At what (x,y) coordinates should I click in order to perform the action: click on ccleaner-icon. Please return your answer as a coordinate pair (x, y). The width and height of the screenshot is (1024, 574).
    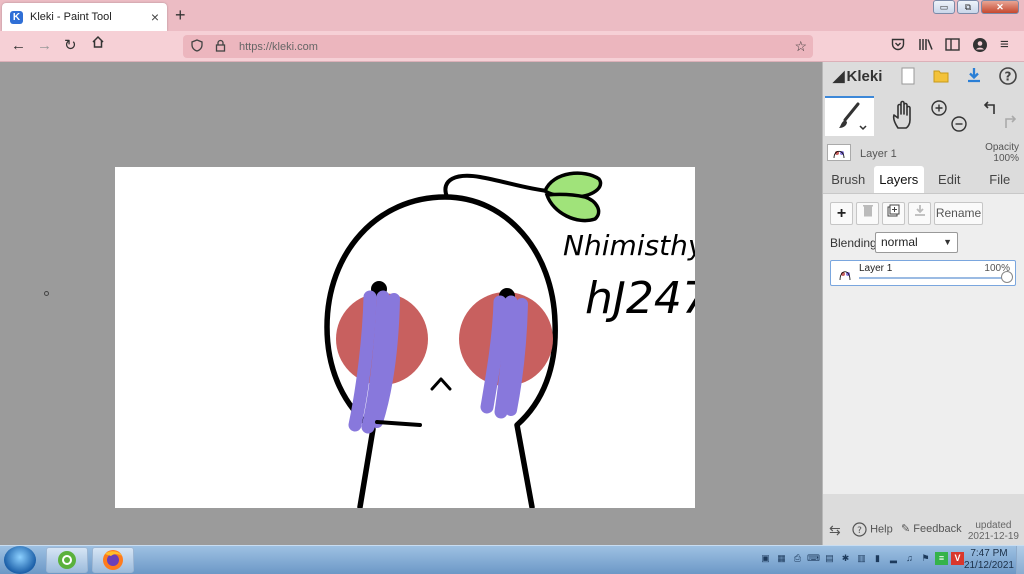
    Looking at the image, I should click on (67, 560).